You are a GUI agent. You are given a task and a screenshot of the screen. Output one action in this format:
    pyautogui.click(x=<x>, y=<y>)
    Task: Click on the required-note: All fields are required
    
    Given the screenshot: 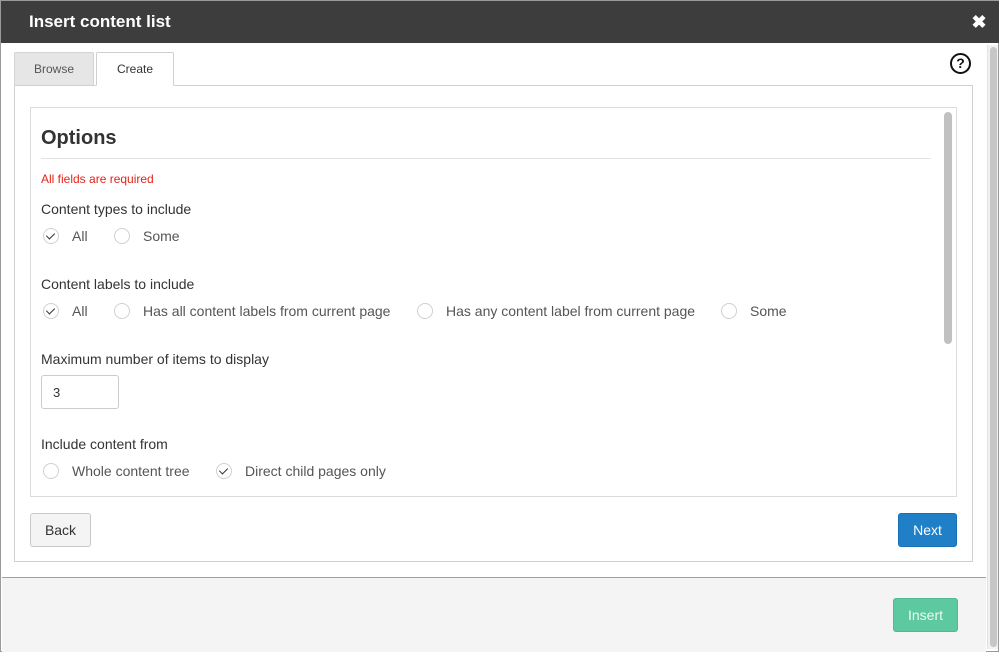 What is the action you would take?
    pyautogui.click(x=97, y=179)
    